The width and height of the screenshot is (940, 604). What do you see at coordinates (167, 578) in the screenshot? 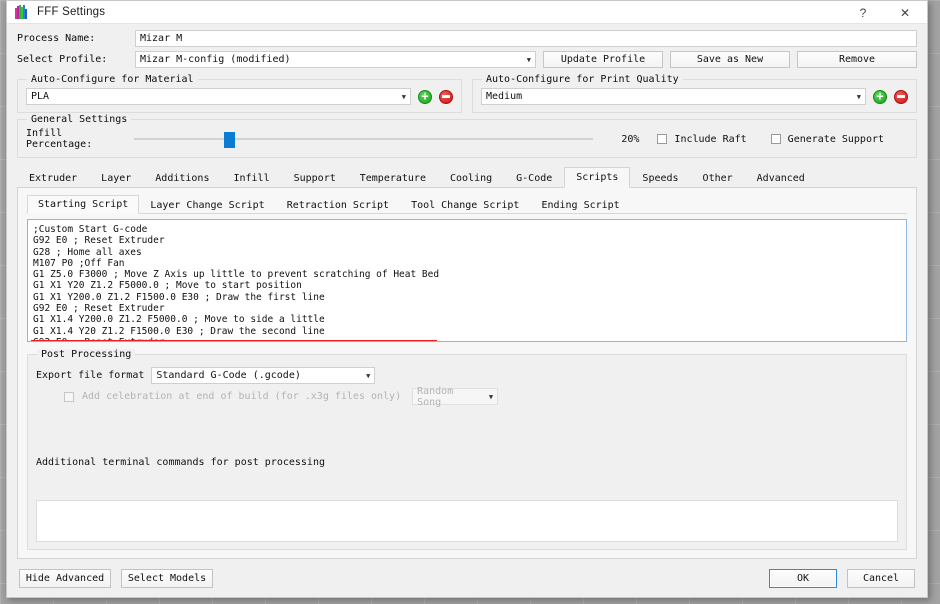
I see `select-models-button: Select Models` at bounding box center [167, 578].